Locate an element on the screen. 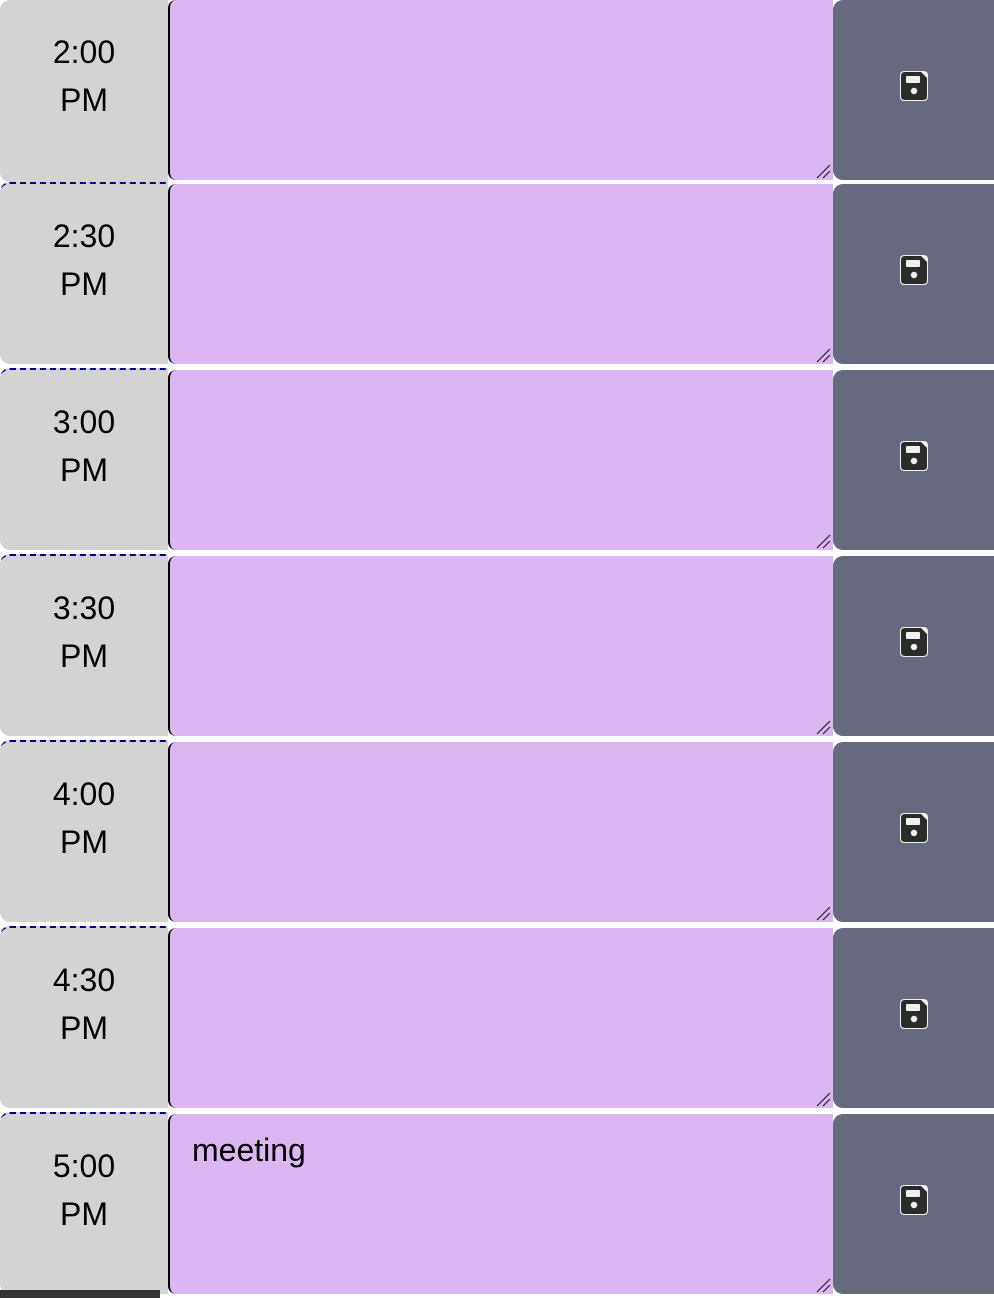 Image resolution: width=994 pixels, height=1298 pixels. time-block: 5:00 PM meeting is located at coordinates (497, 1203).